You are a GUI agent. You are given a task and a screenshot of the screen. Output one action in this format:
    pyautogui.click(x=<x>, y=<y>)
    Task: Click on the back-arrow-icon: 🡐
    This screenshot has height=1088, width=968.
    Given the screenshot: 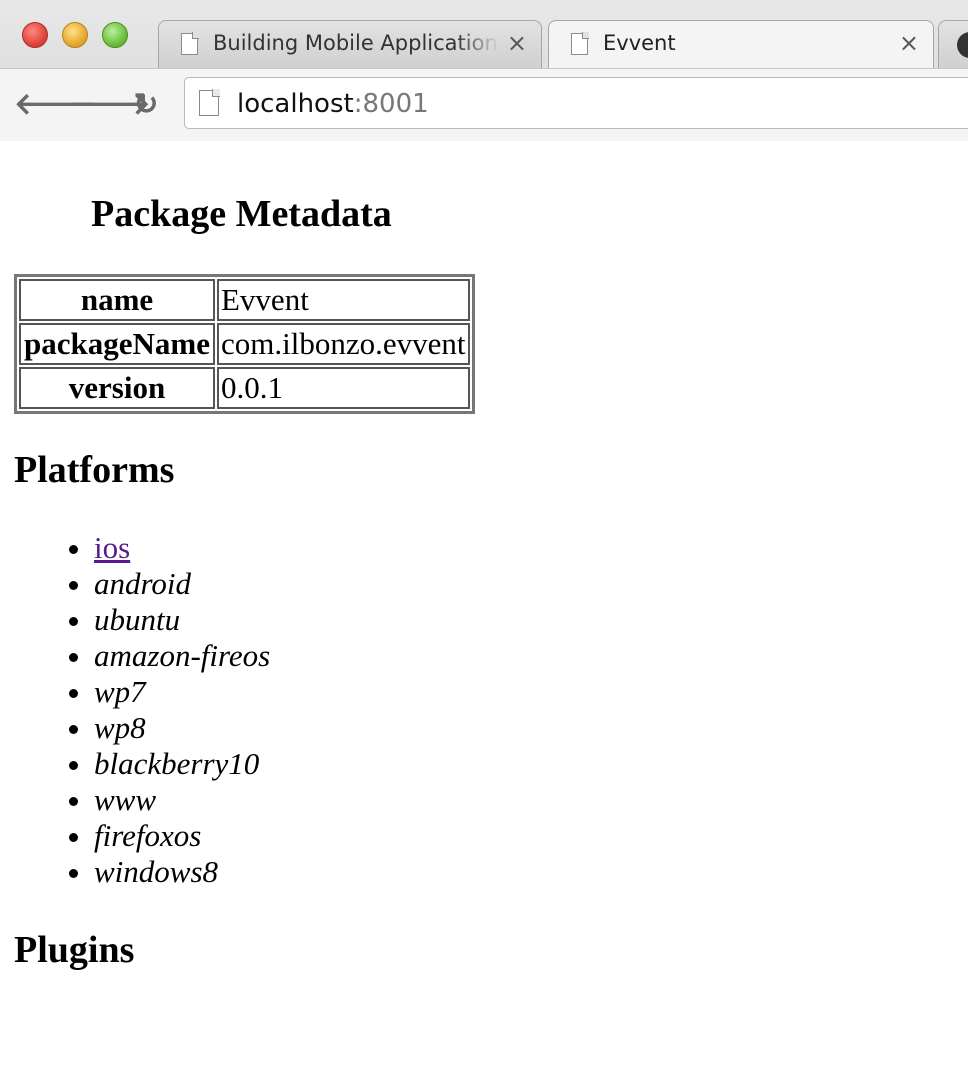 What is the action you would take?
    pyautogui.click(x=54, y=105)
    